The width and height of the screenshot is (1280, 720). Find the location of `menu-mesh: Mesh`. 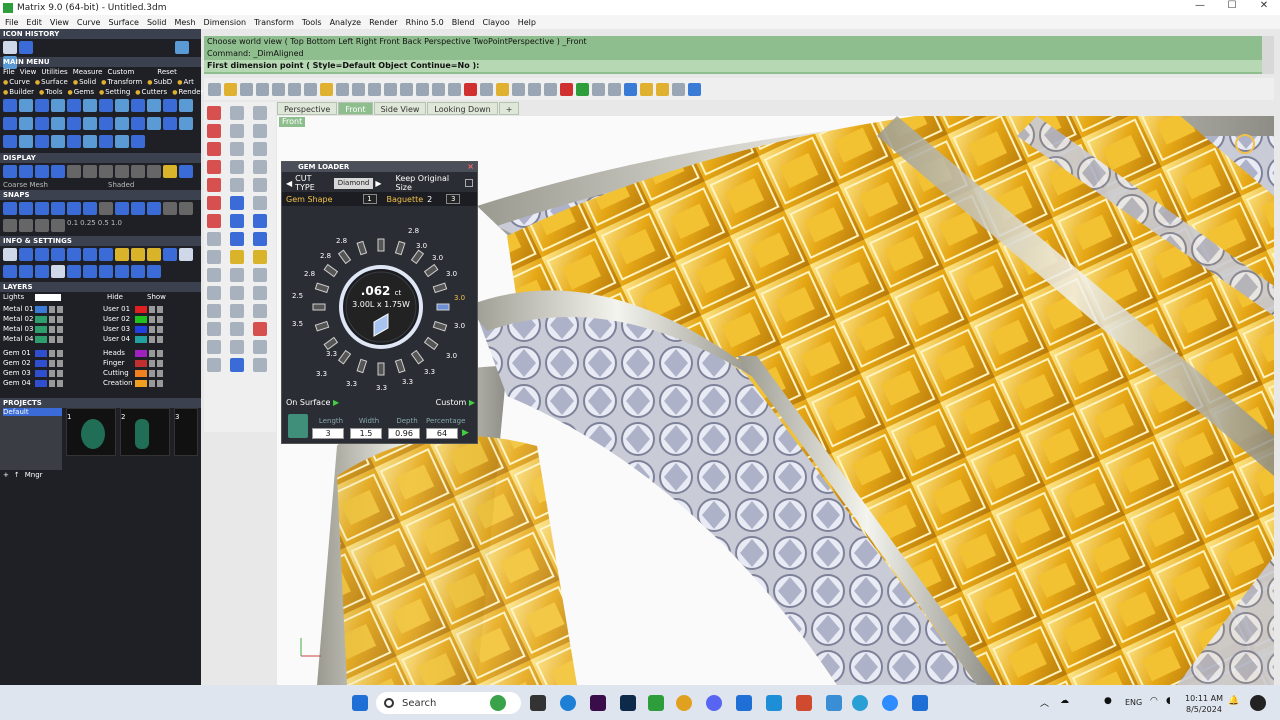

menu-mesh: Mesh is located at coordinates (184, 22).